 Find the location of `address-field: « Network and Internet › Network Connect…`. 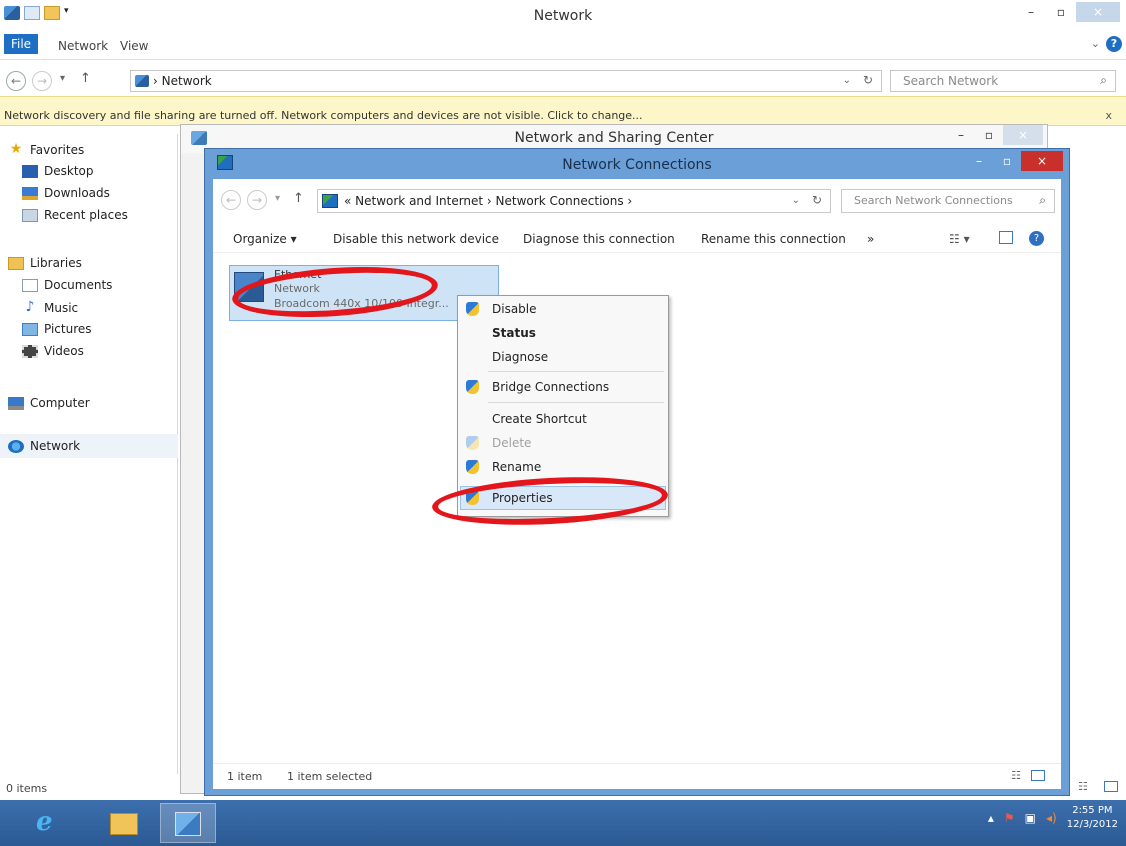

address-field: « Network and Internet › Network Connect… is located at coordinates (574, 201).